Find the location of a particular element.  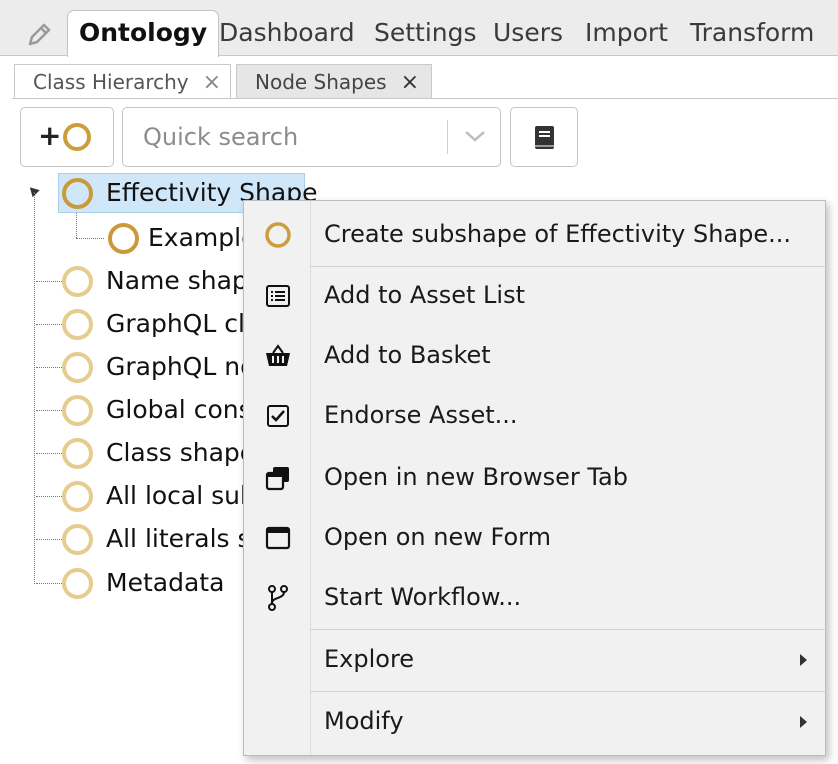

basket-icon is located at coordinates (278, 356).